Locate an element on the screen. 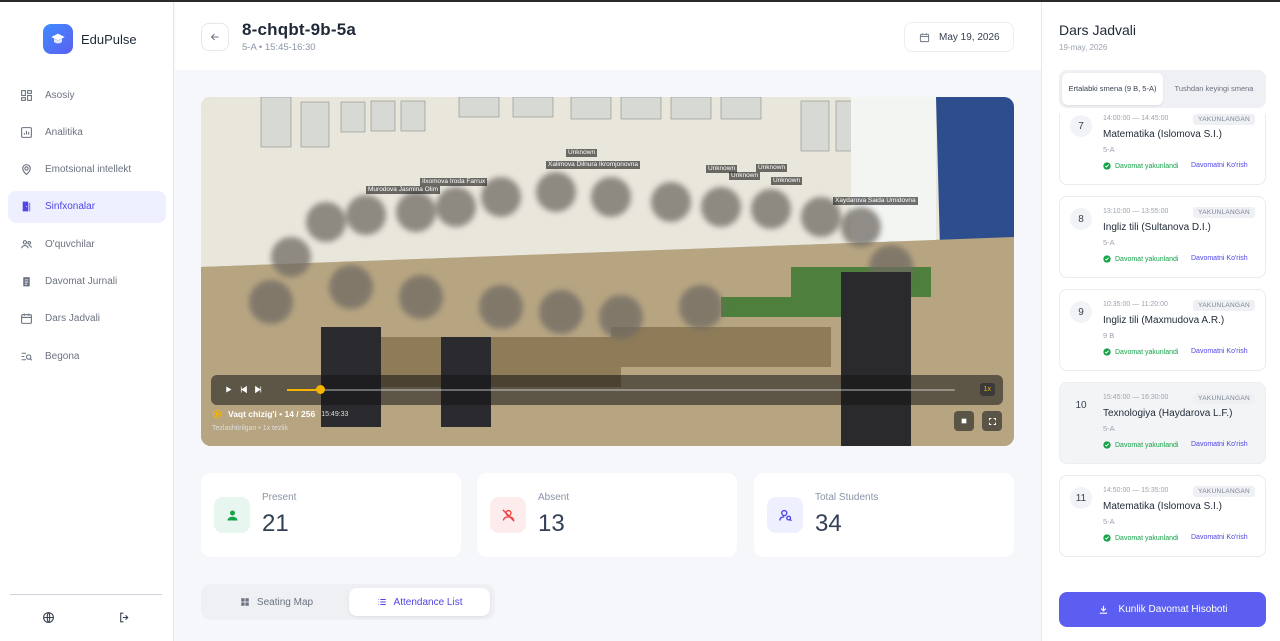 Image resolution: width=1280 pixels, height=641 pixels. lesson-number: 10 is located at coordinates (1081, 405).